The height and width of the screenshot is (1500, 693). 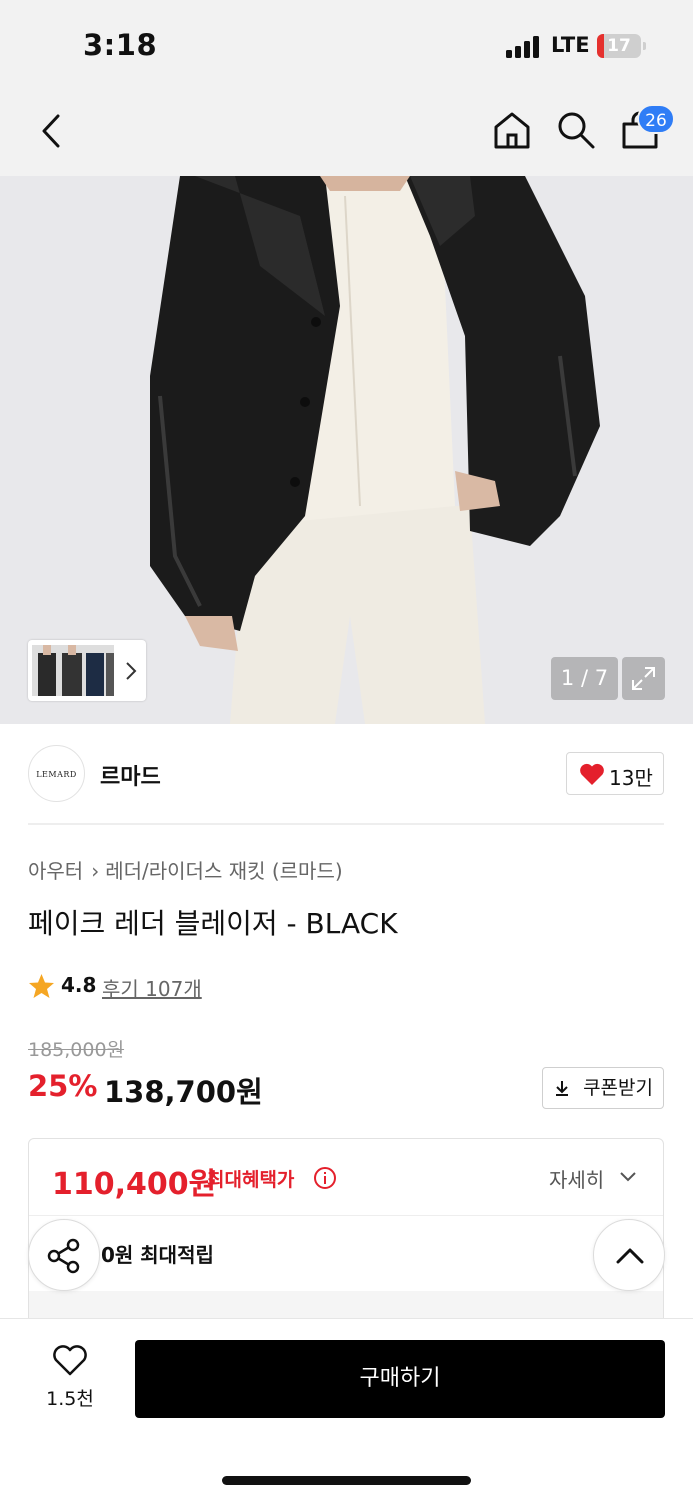 What do you see at coordinates (570, 45) in the screenshot?
I see `network-label: LTE` at bounding box center [570, 45].